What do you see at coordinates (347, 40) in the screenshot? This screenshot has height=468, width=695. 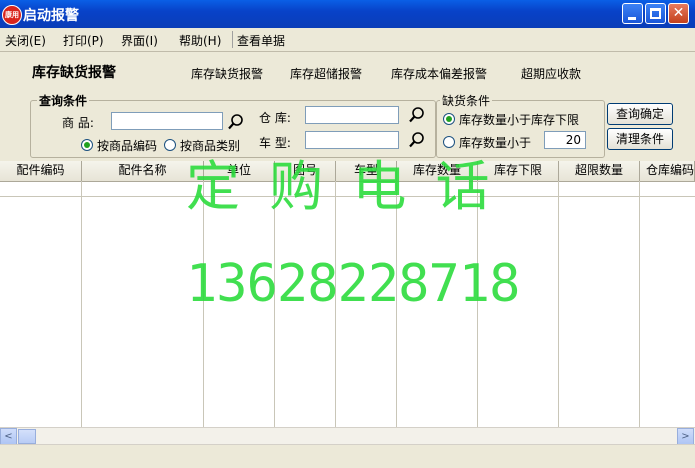 I see `menu-bar: 关闭(E) 打印(P) 界面(I) 帮助(H) 查看单据` at bounding box center [347, 40].